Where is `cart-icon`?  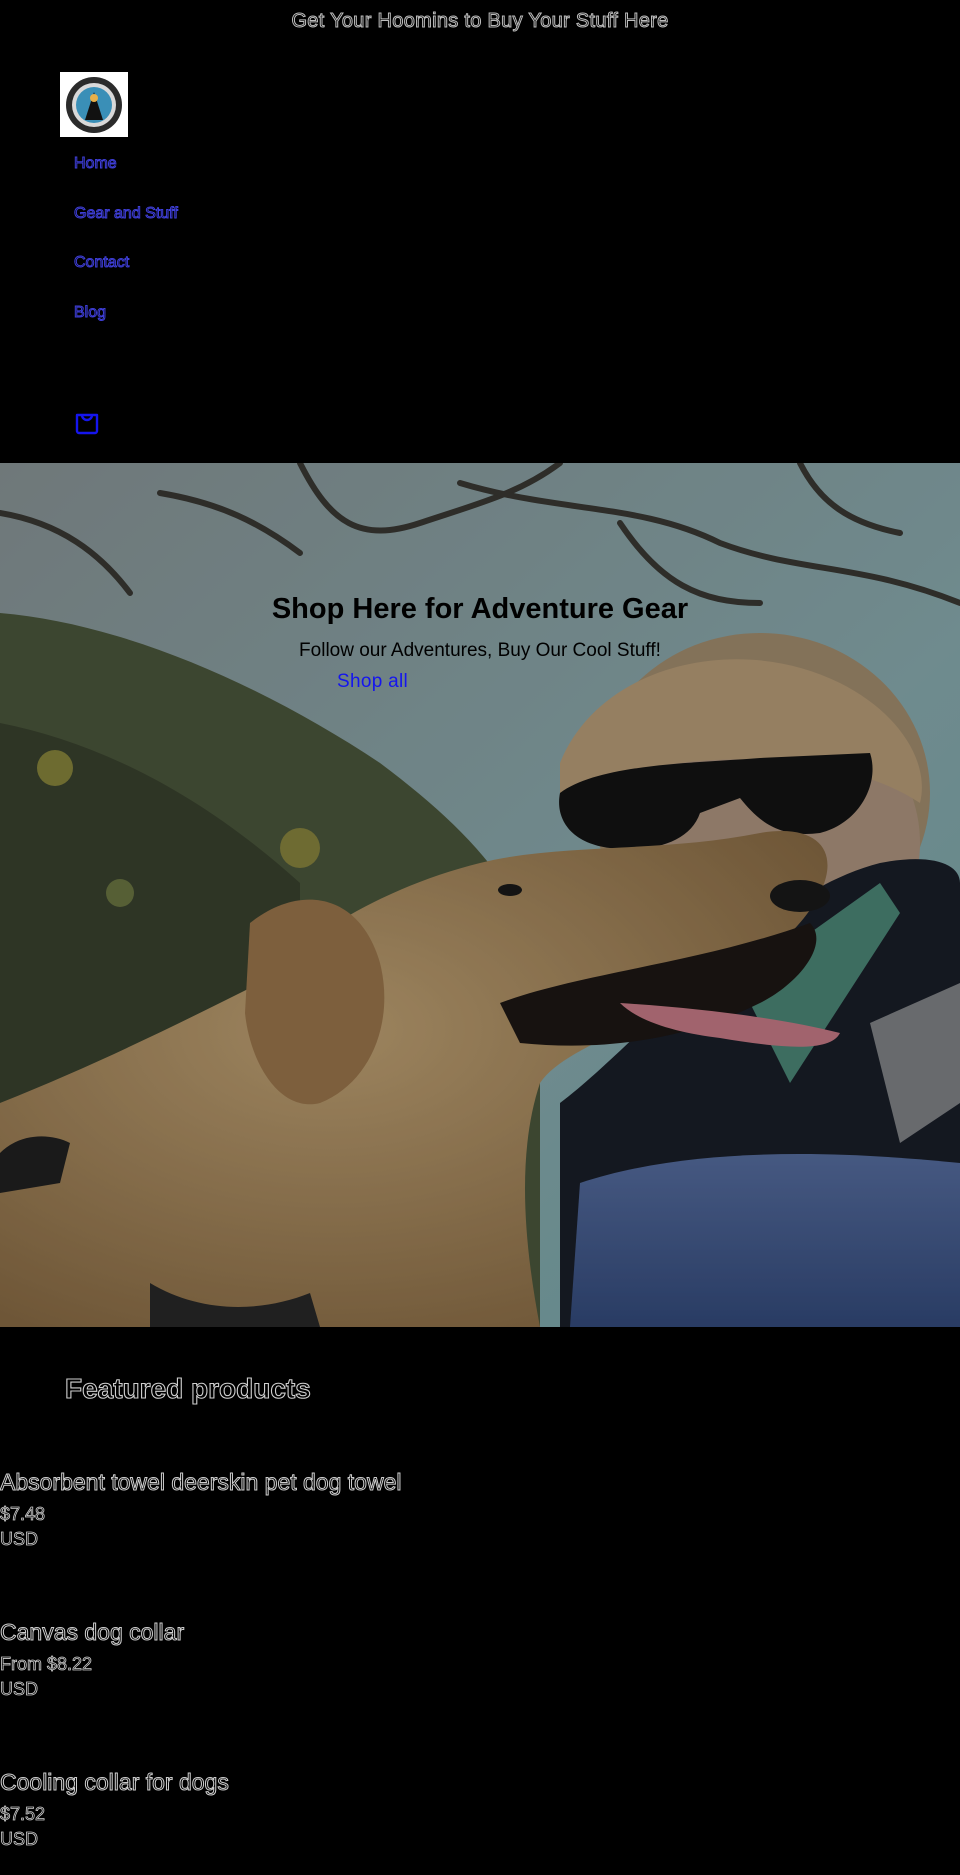 cart-icon is located at coordinates (87, 422).